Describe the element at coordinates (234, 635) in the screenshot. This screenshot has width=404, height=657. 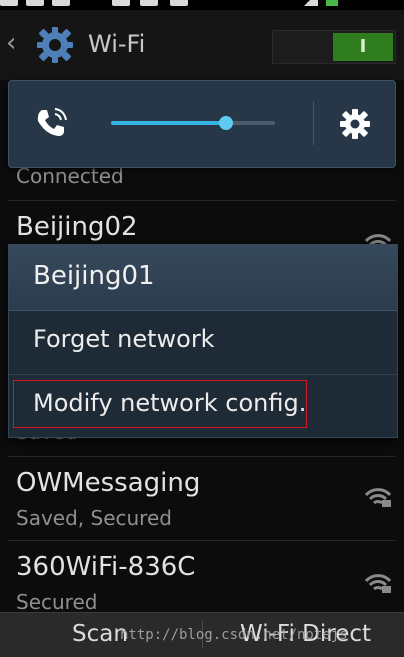
I see `watermark: http://blog.csdn.net/notejs` at that location.